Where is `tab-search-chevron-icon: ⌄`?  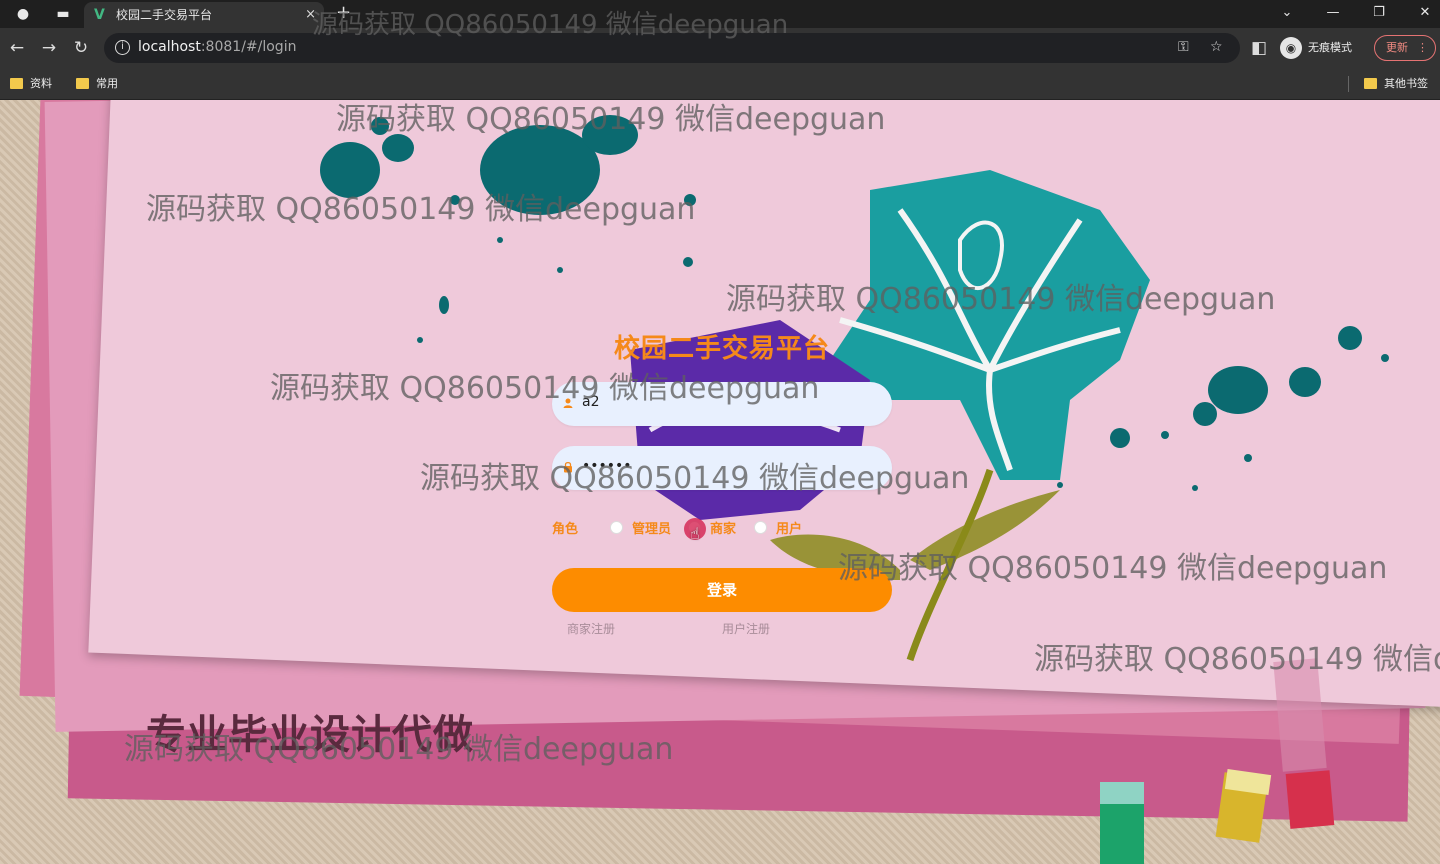
tab-search-chevron-icon: ⌄ is located at coordinates (1287, 13).